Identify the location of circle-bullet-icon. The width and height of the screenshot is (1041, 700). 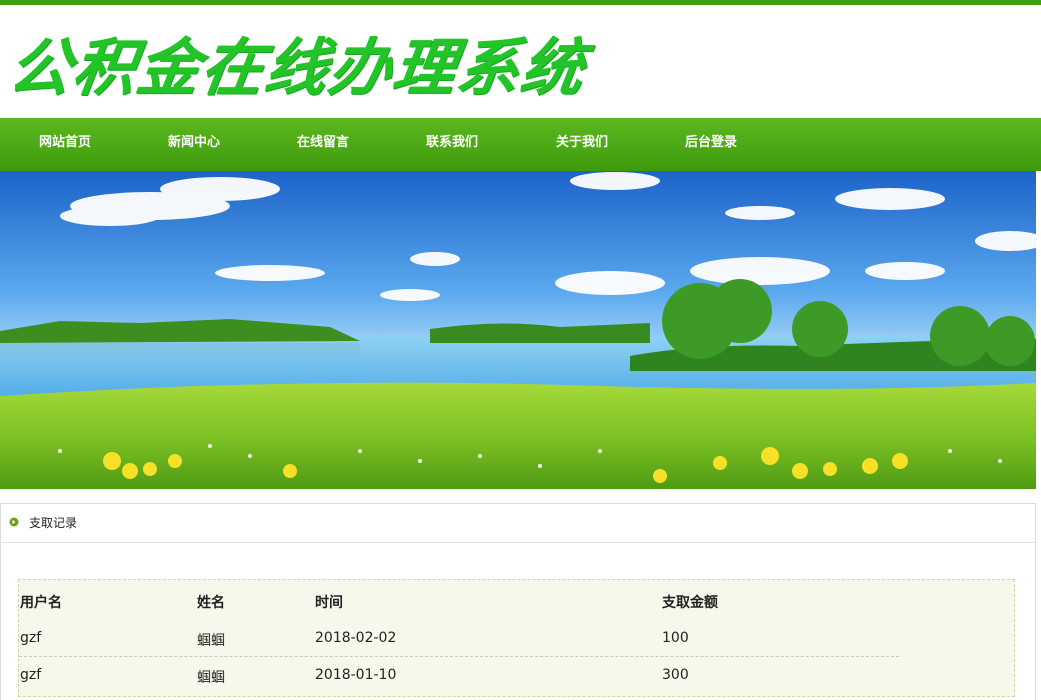
(14, 522).